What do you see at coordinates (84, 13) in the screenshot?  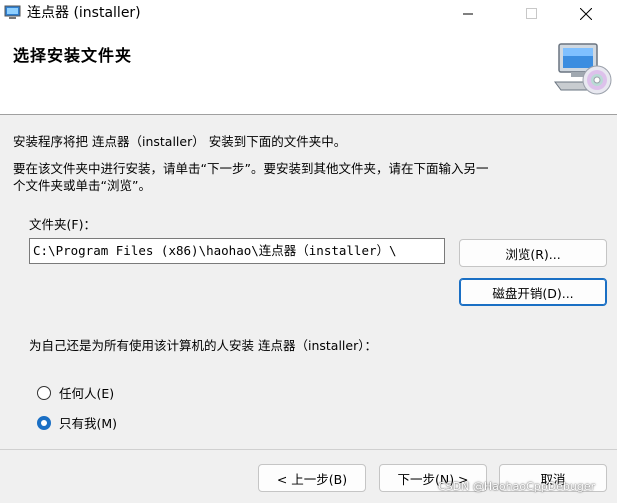 I see `window-title: 连点器 (installer)` at bounding box center [84, 13].